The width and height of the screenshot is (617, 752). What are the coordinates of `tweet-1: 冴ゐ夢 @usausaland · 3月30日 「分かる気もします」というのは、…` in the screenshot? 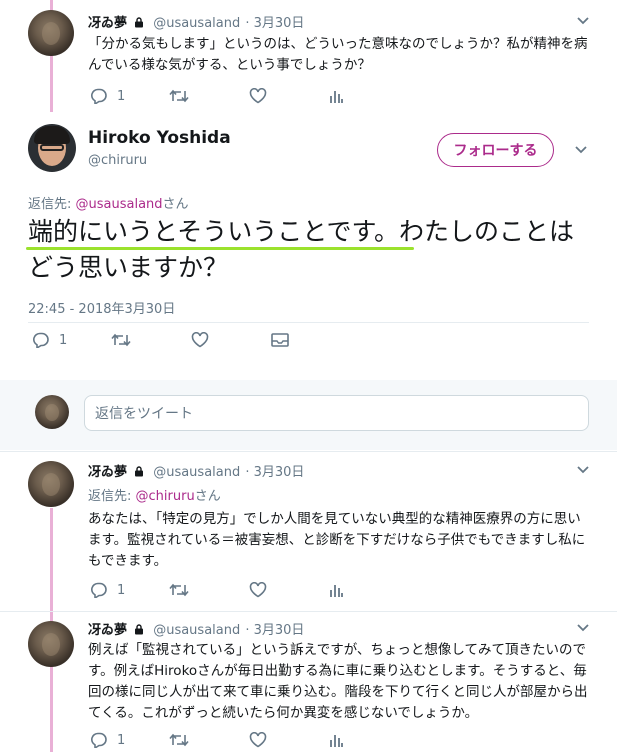 It's located at (308, 56).